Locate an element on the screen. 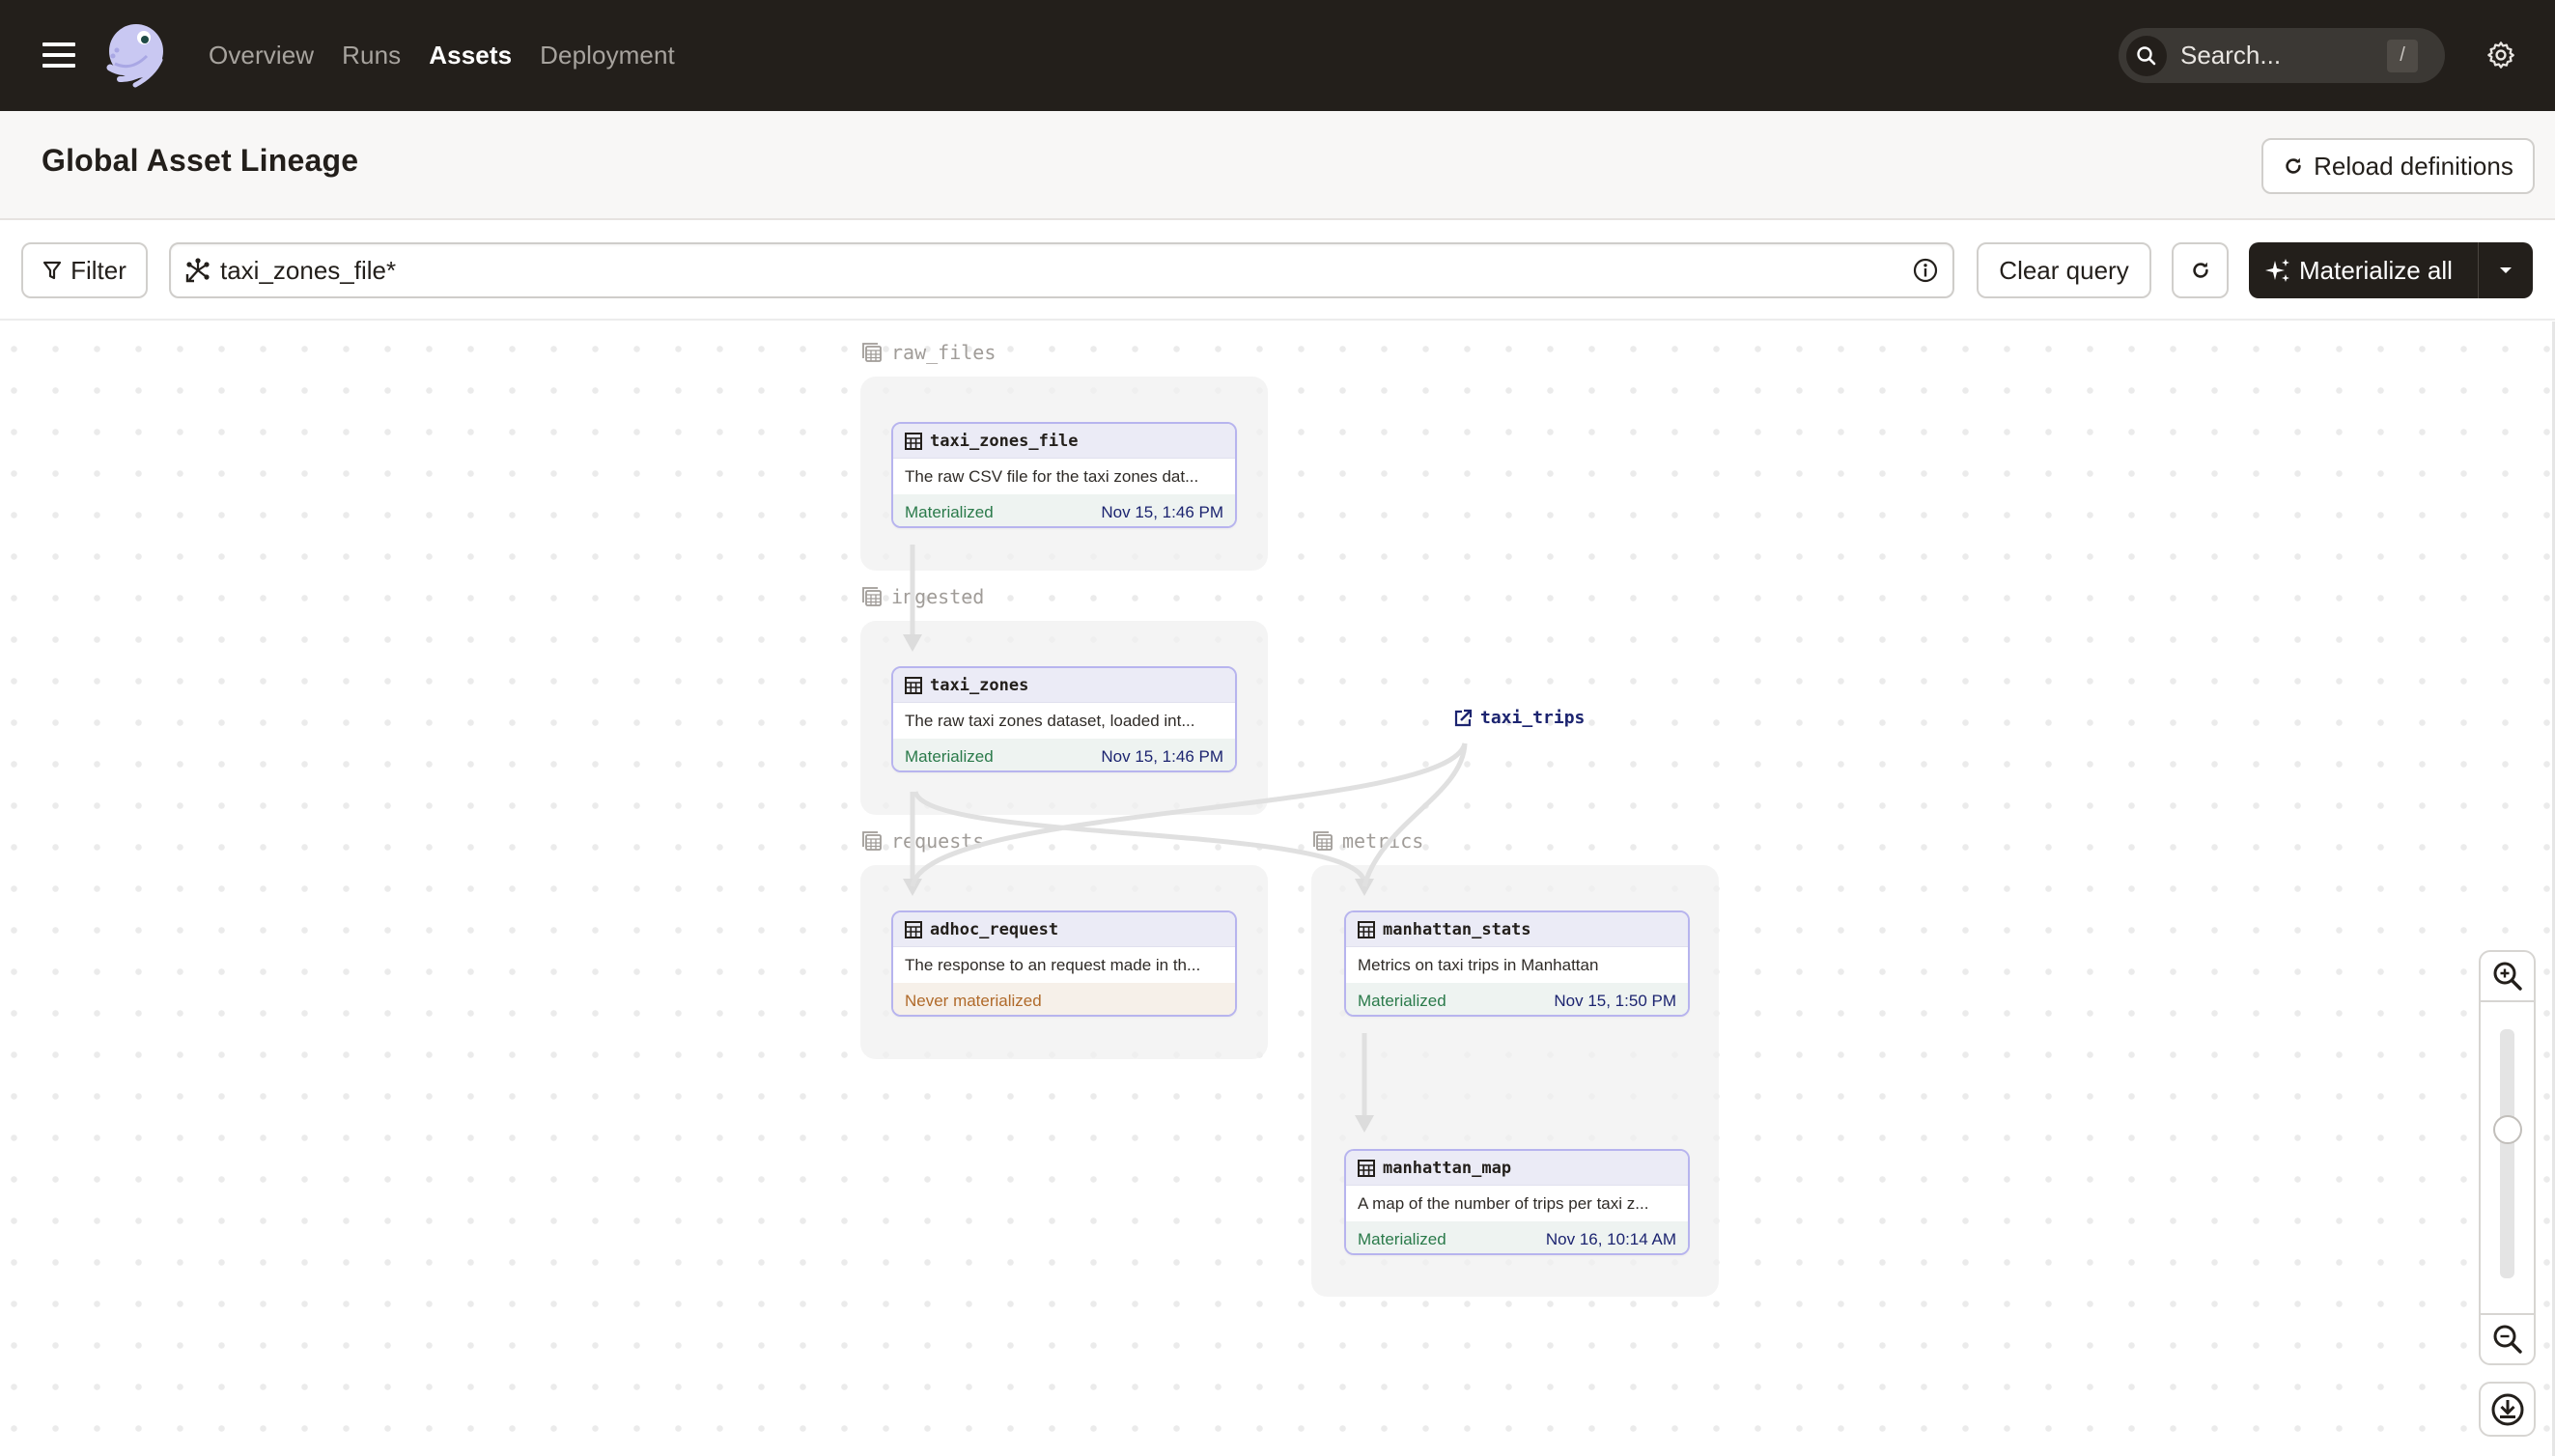 Image resolution: width=2555 pixels, height=1456 pixels. asset-name: adhoc_request is located at coordinates (994, 929).